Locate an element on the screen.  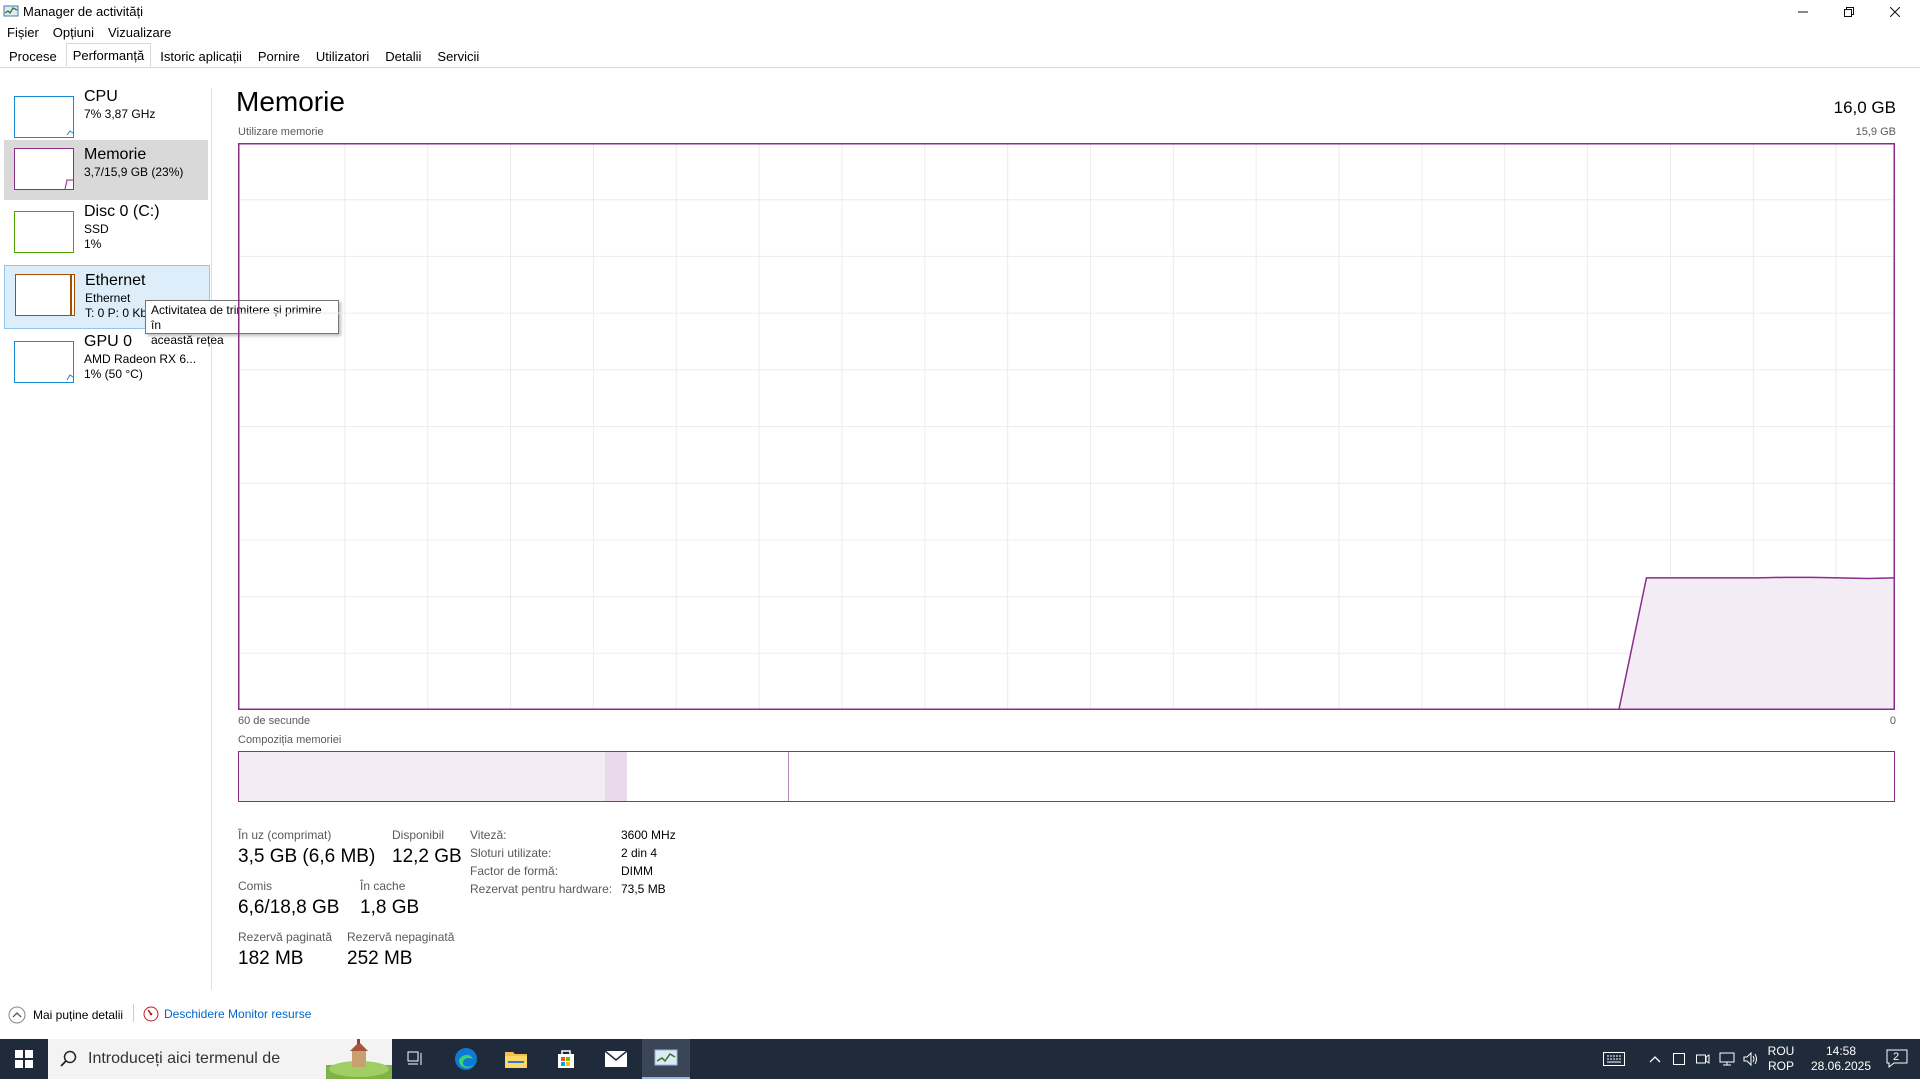
sidebar-item-title: GPU 0 is located at coordinates (108, 341).